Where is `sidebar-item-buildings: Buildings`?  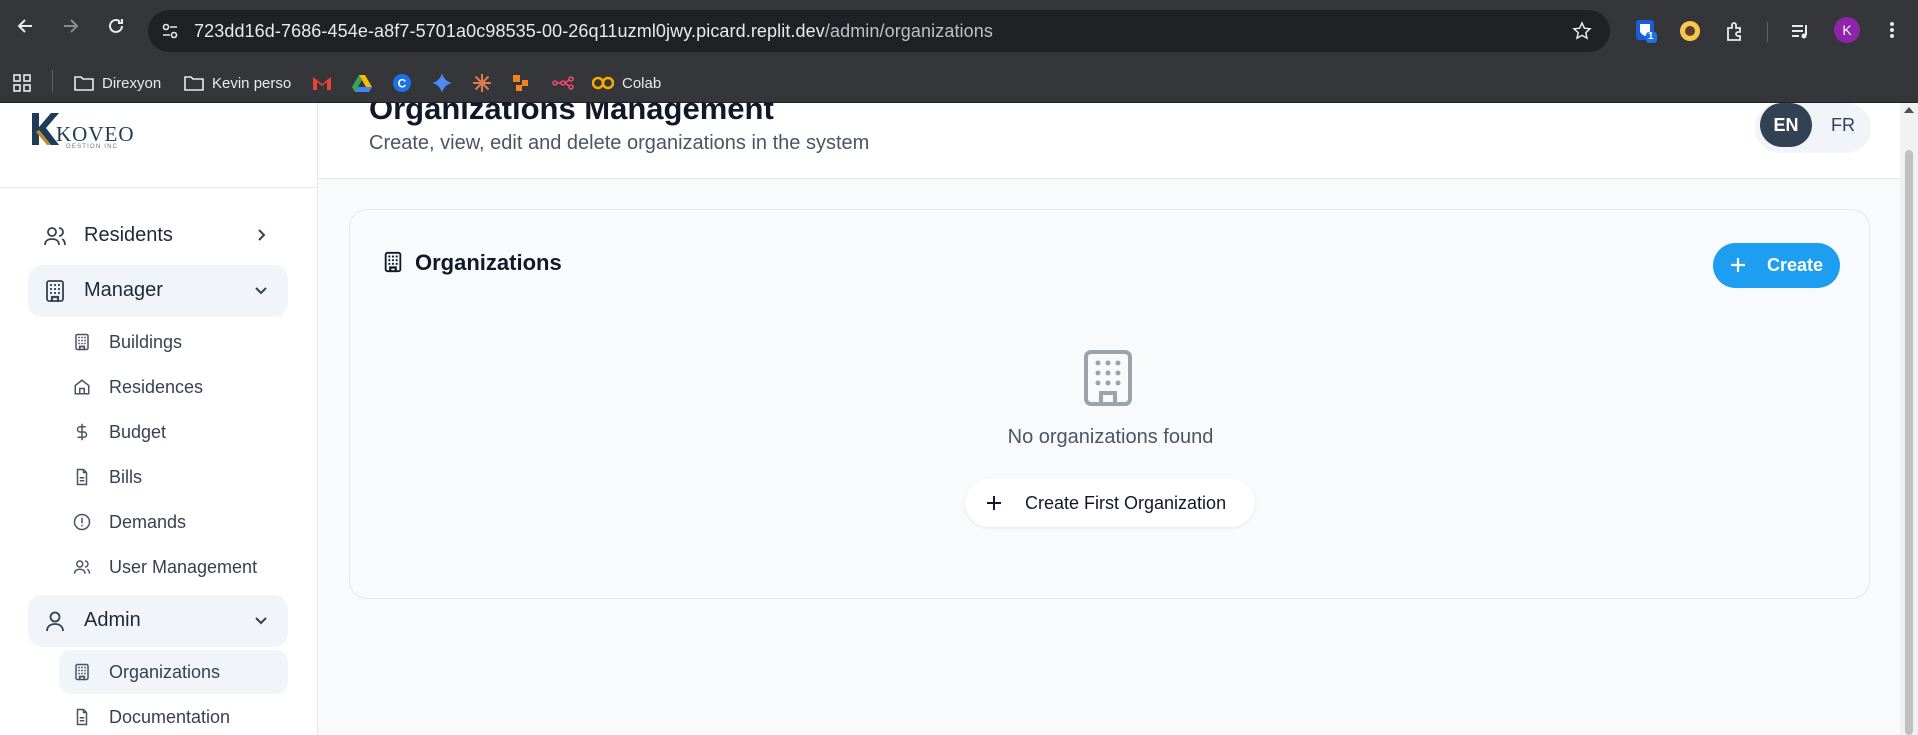 sidebar-item-buildings: Buildings is located at coordinates (173, 342).